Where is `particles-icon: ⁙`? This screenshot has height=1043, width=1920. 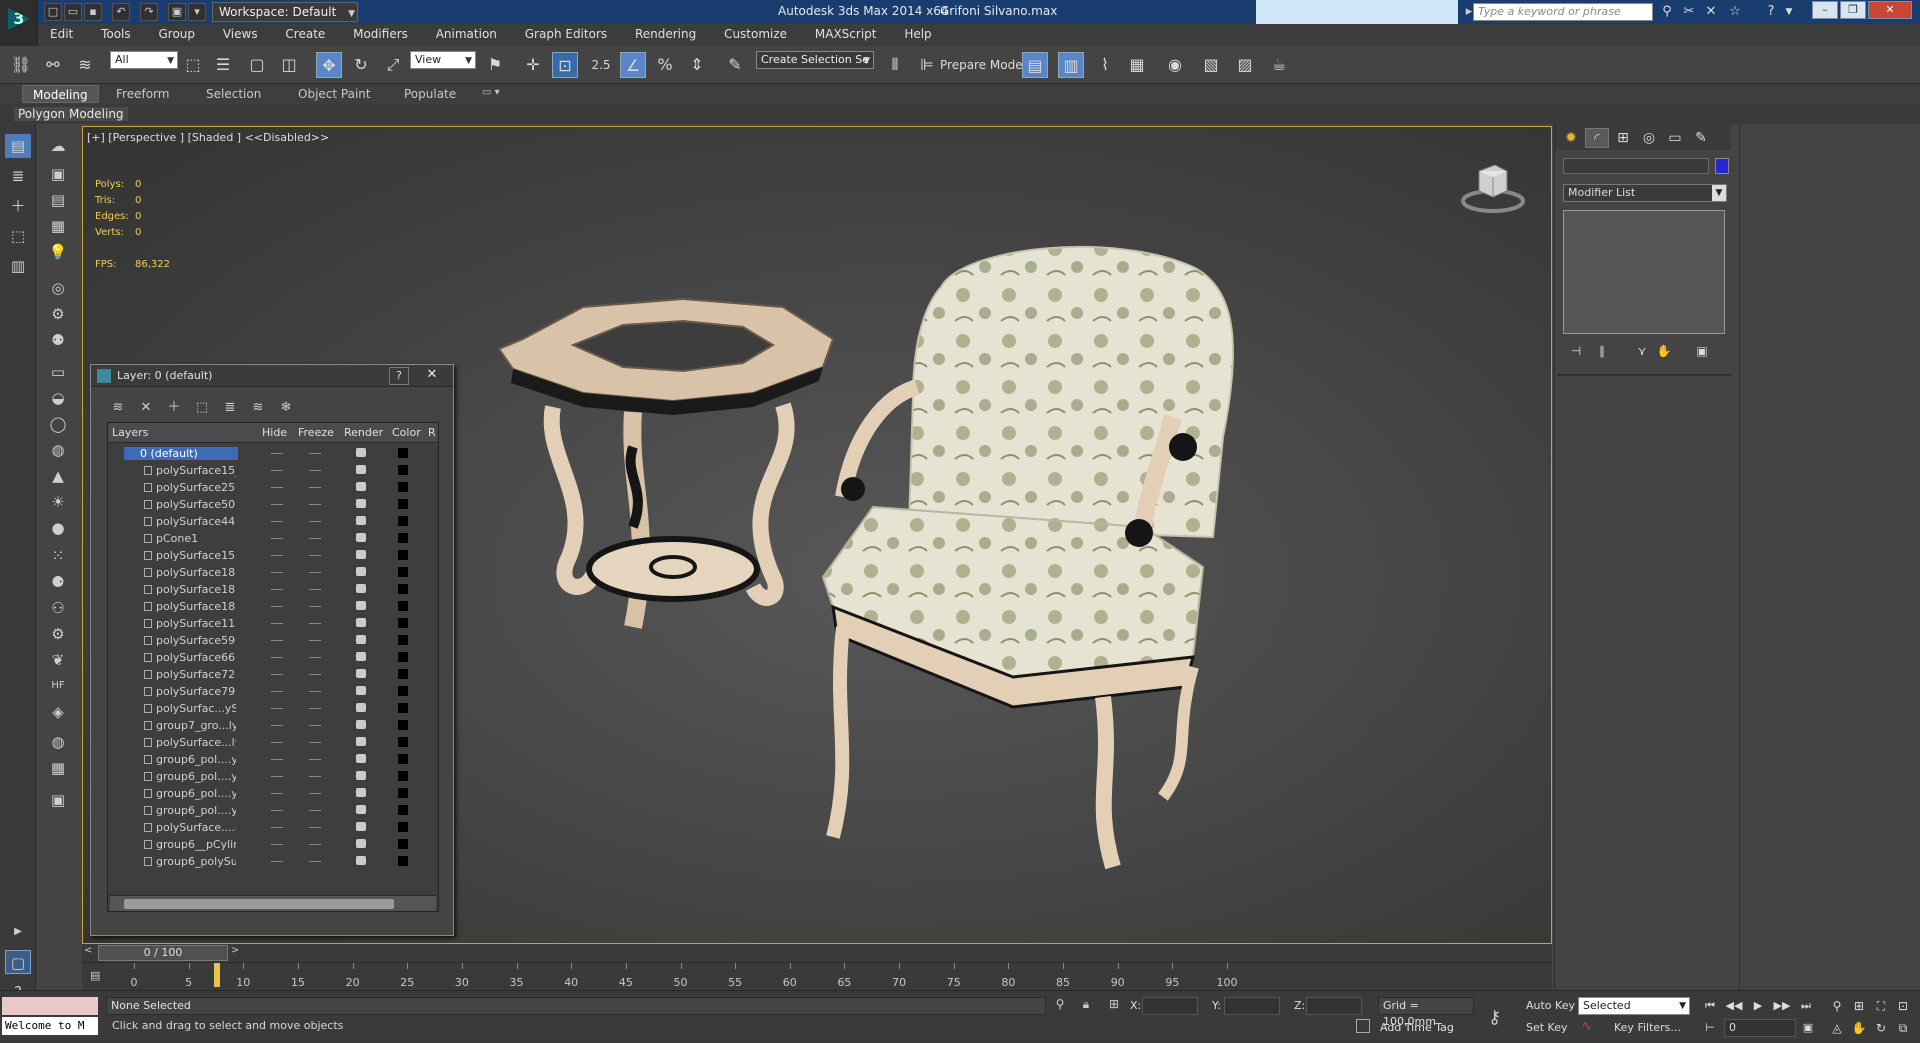 particles-icon: ⁙ is located at coordinates (58, 556).